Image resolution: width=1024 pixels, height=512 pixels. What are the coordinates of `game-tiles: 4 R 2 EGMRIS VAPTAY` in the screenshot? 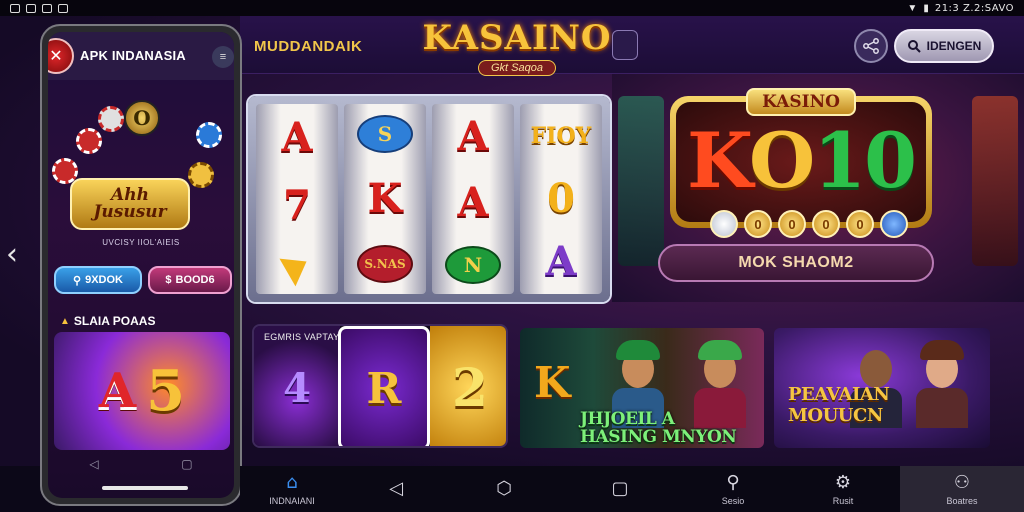 It's located at (380, 386).